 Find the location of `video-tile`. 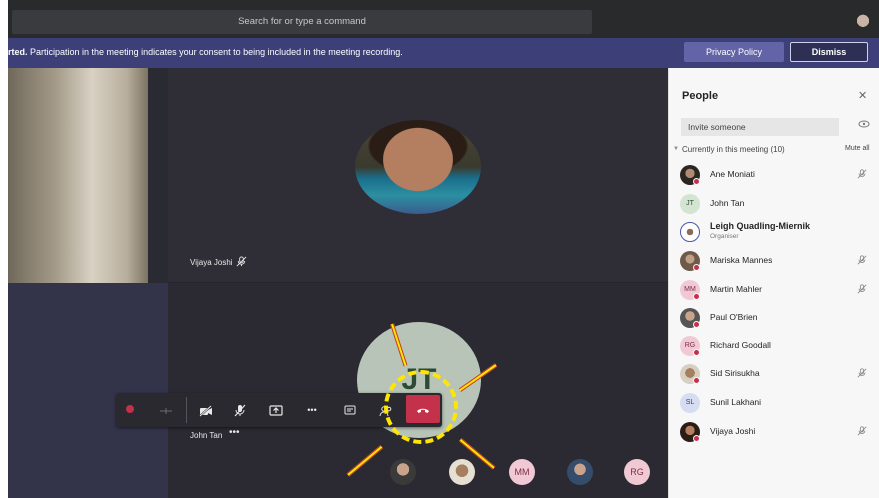

video-tile is located at coordinates (78, 175).